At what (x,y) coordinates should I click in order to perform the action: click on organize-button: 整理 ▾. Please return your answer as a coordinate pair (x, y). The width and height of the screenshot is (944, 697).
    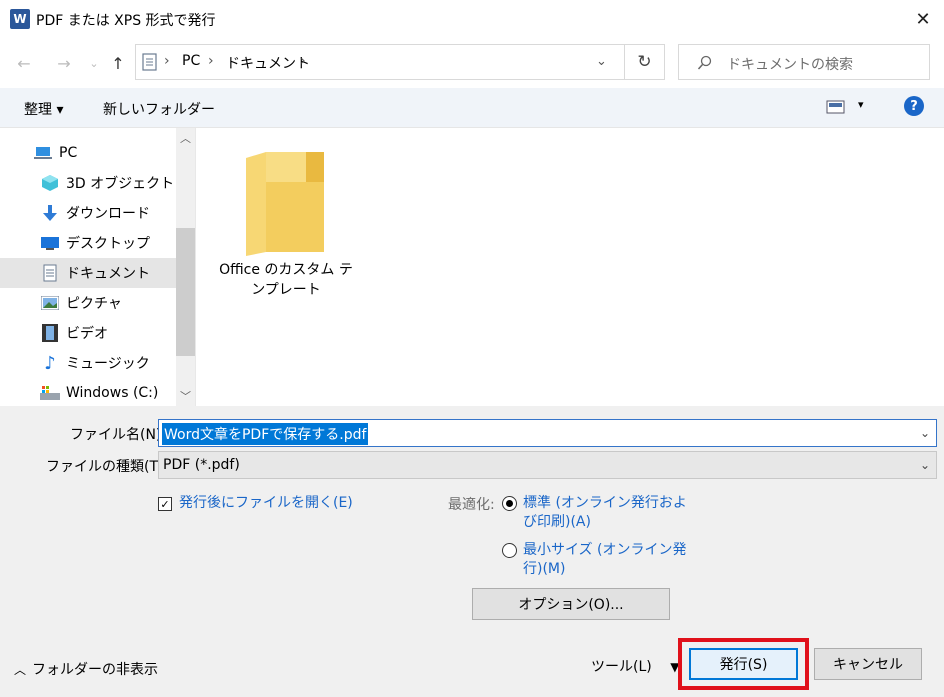
    Looking at the image, I should click on (43, 109).